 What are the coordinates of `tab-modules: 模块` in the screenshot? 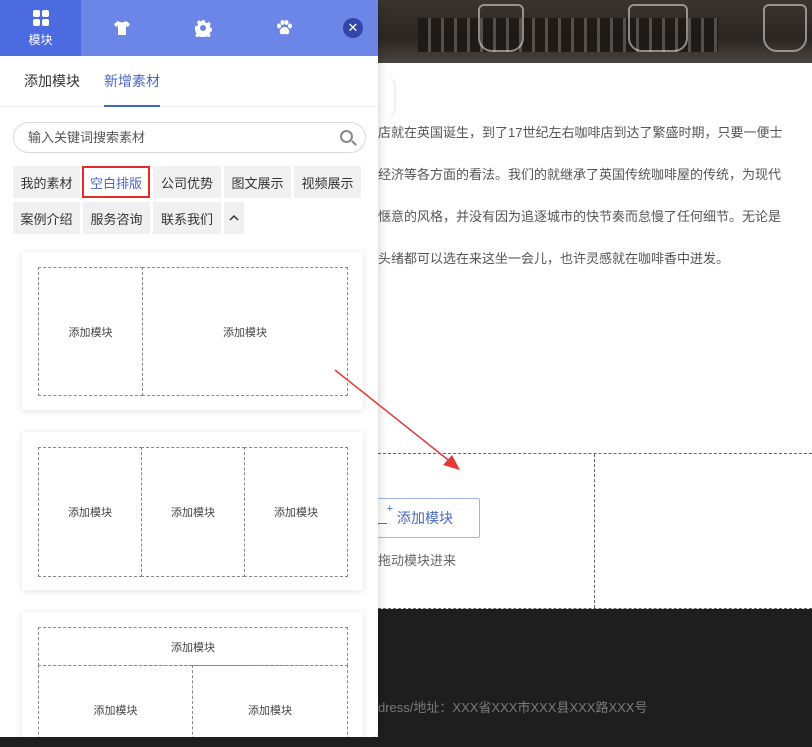 It's located at (40, 28).